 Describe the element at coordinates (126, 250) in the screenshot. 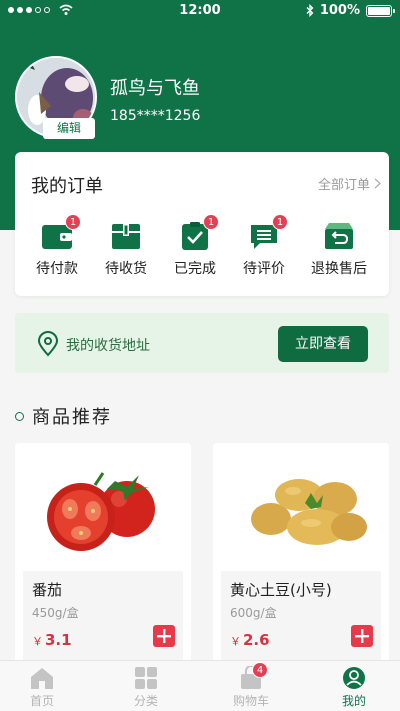

I see `order-pending-receipt: 待收货` at that location.